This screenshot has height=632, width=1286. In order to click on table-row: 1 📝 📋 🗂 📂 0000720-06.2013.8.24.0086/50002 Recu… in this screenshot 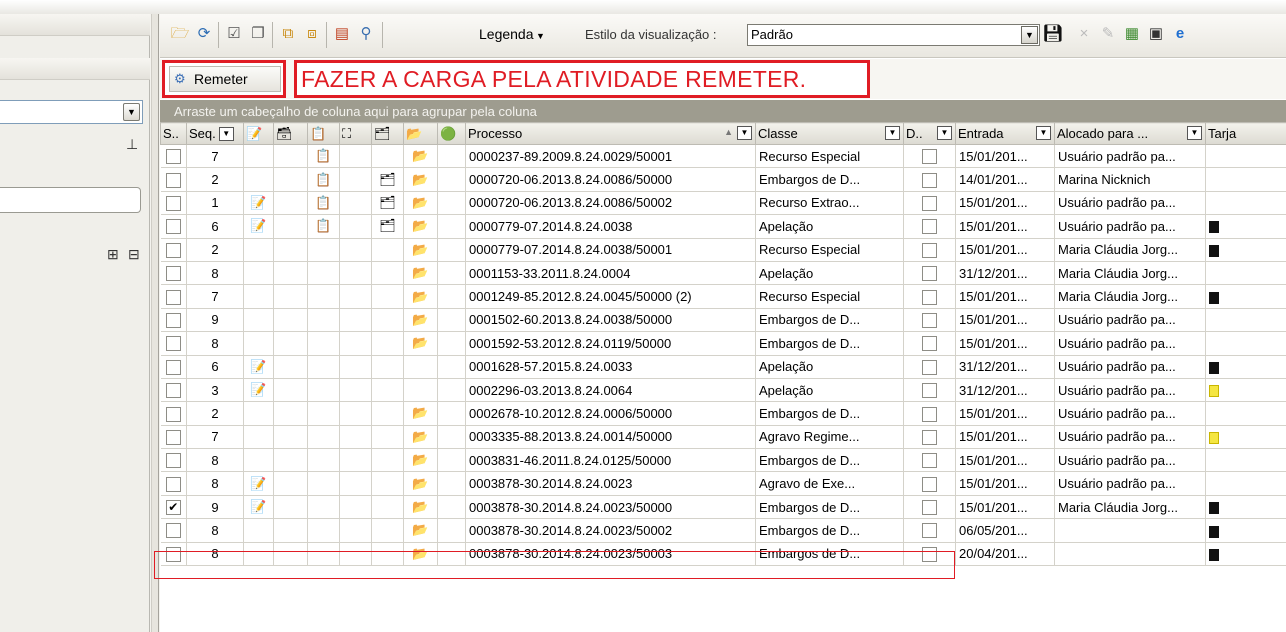, I will do `click(723, 203)`.